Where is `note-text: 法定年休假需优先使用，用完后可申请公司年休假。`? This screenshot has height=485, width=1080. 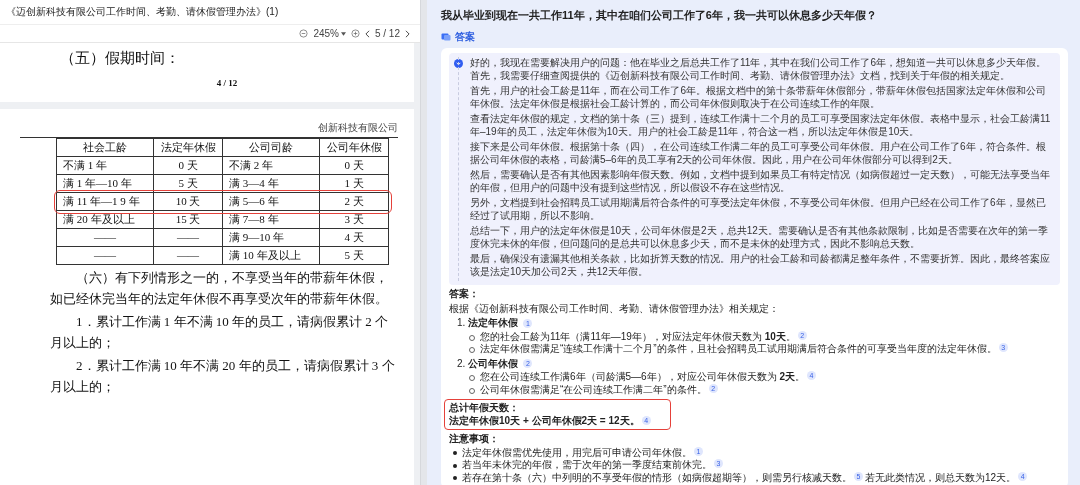 note-text: 法定年休假需优先使用，用完后可申请公司年休假。 is located at coordinates (577, 452).